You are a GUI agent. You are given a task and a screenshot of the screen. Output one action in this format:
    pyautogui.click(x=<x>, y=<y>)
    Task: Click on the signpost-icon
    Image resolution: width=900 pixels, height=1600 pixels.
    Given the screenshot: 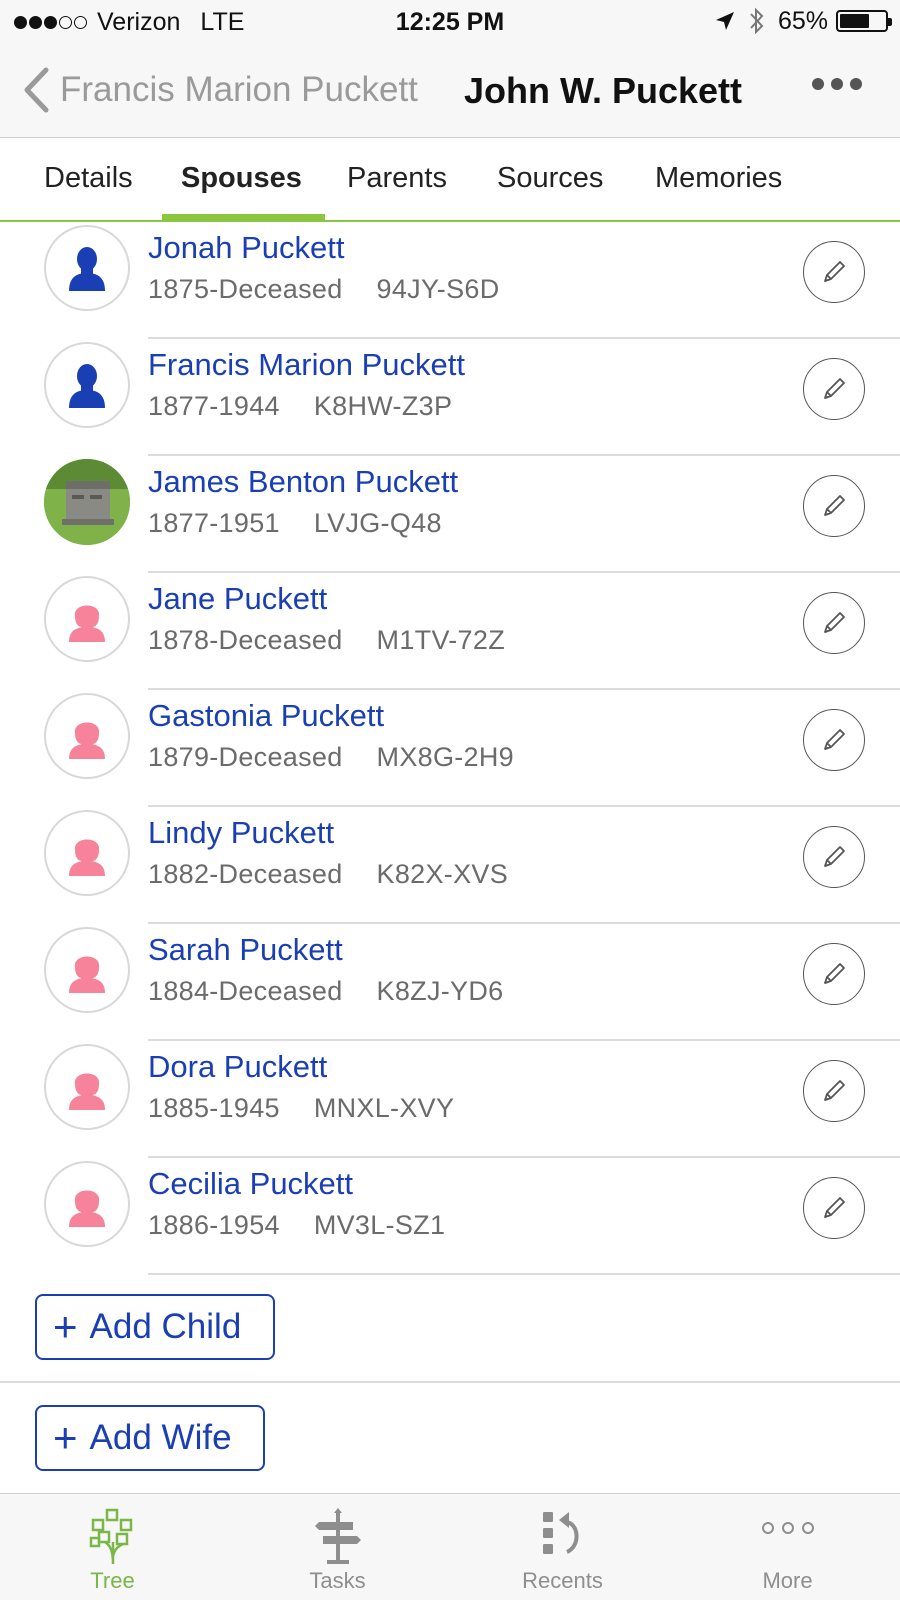 What is the action you would take?
    pyautogui.click(x=337, y=1536)
    